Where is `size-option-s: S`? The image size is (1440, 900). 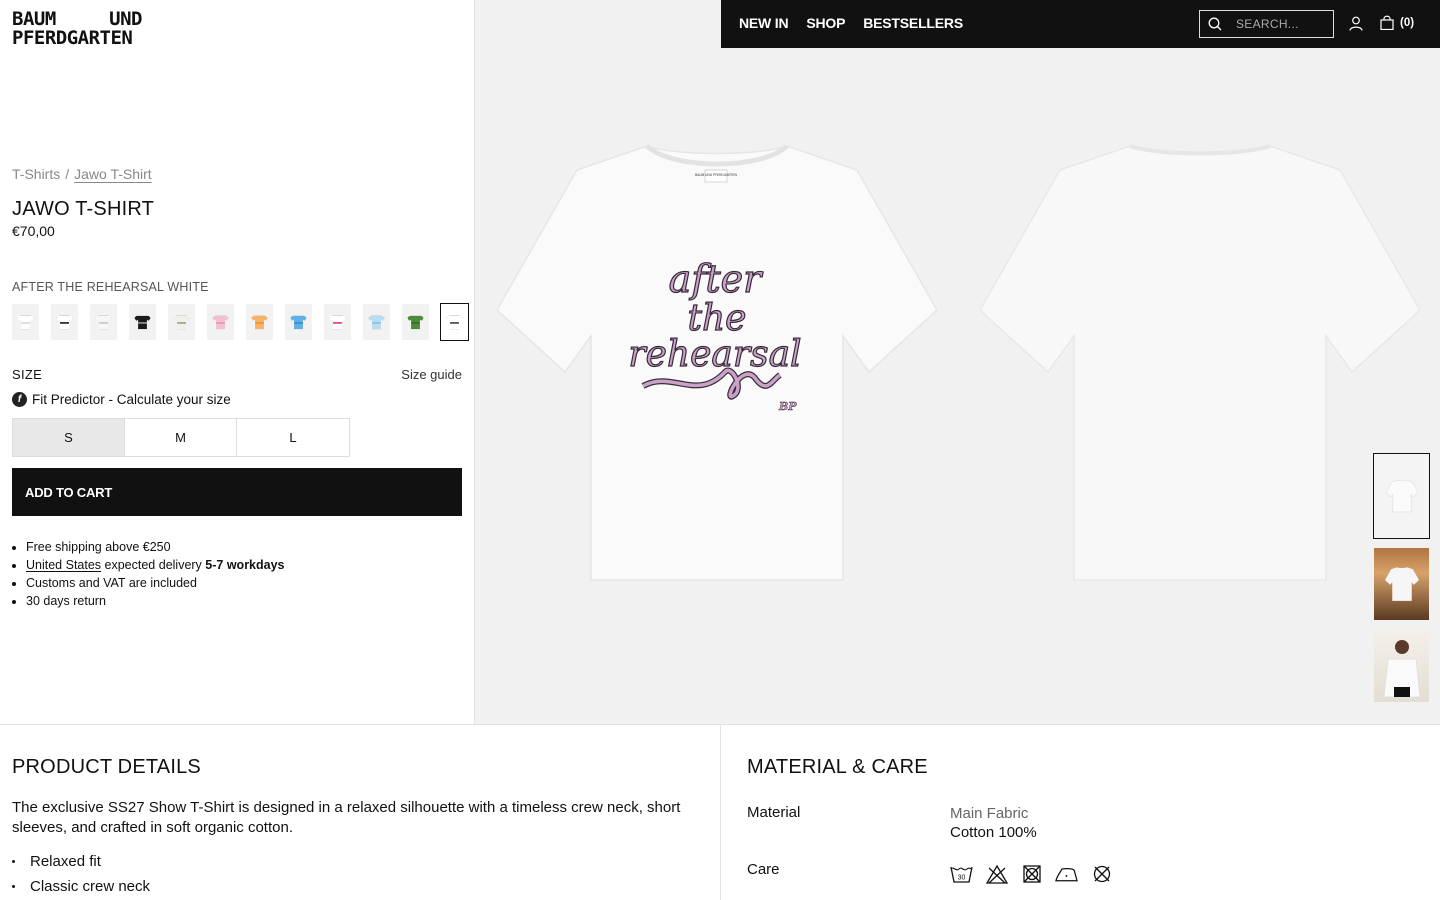
size-option-s: S is located at coordinates (69, 437).